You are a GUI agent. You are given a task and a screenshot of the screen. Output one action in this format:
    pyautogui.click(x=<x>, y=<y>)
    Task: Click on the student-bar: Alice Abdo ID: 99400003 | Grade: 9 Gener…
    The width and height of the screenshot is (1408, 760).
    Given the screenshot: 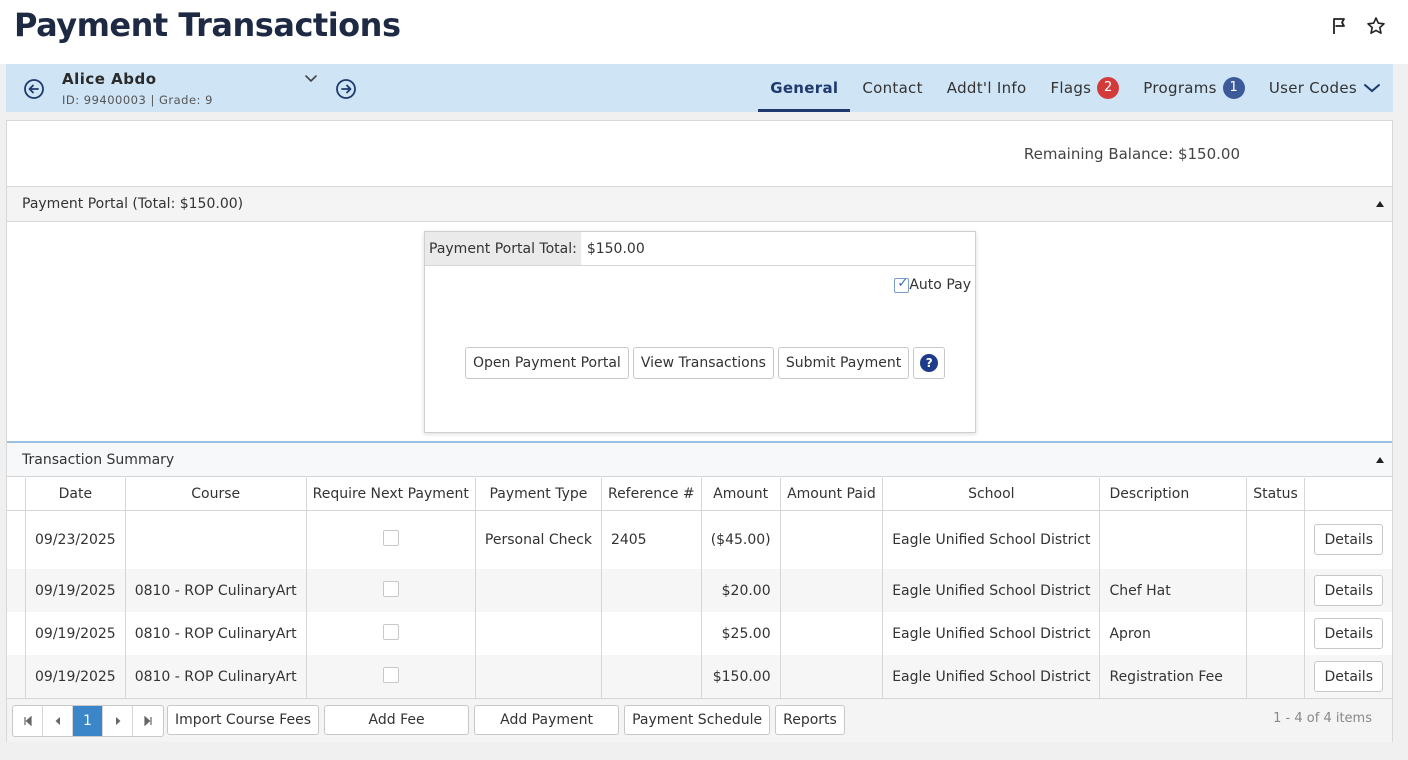 What is the action you would take?
    pyautogui.click(x=699, y=88)
    